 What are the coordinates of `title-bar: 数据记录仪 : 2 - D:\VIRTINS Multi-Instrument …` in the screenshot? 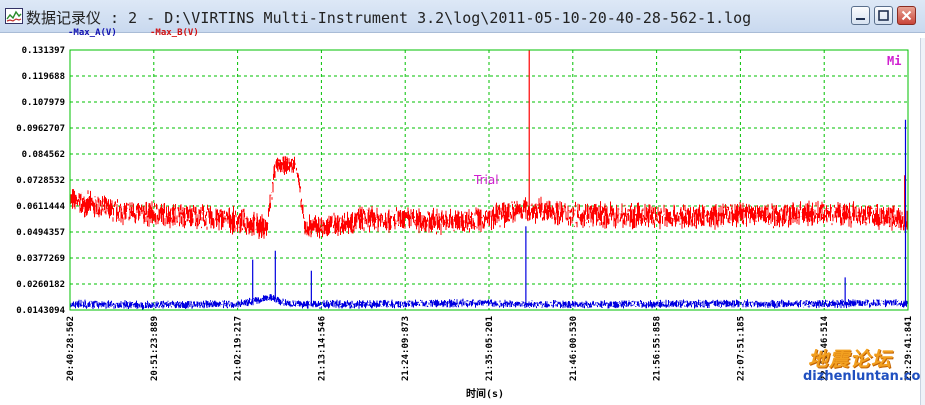 It's located at (462, 16).